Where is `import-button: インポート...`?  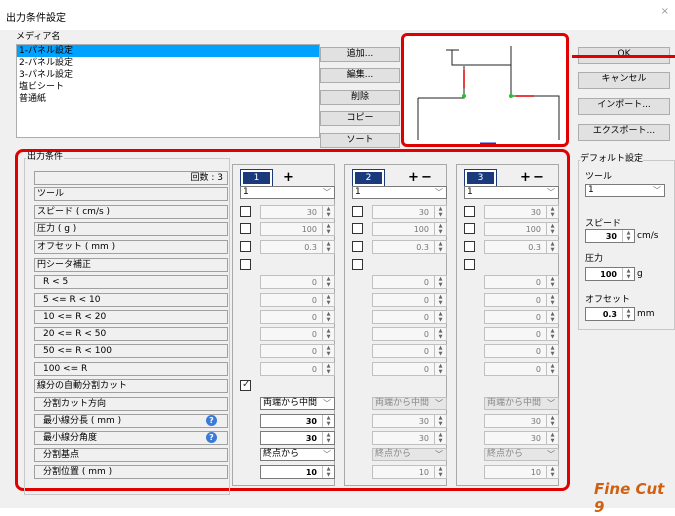 import-button: インポート... is located at coordinates (624, 106).